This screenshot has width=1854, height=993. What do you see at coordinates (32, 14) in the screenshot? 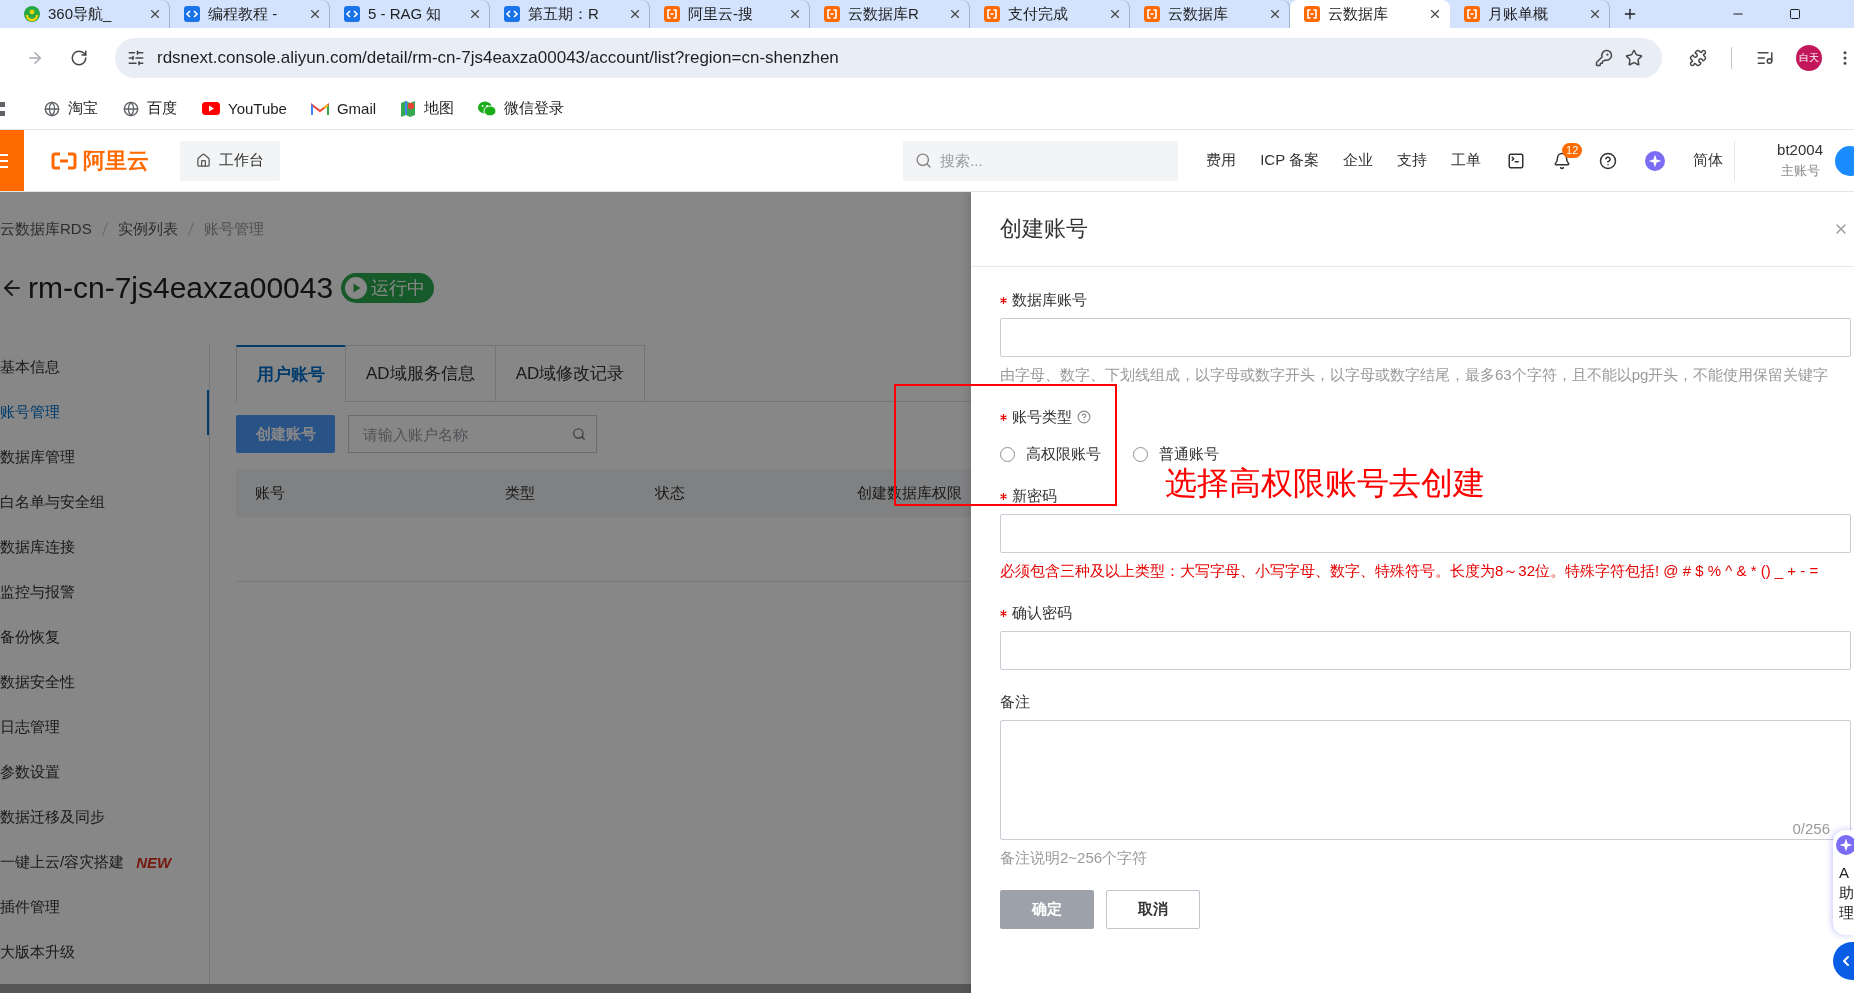
I see `round-logo-icon` at bounding box center [32, 14].